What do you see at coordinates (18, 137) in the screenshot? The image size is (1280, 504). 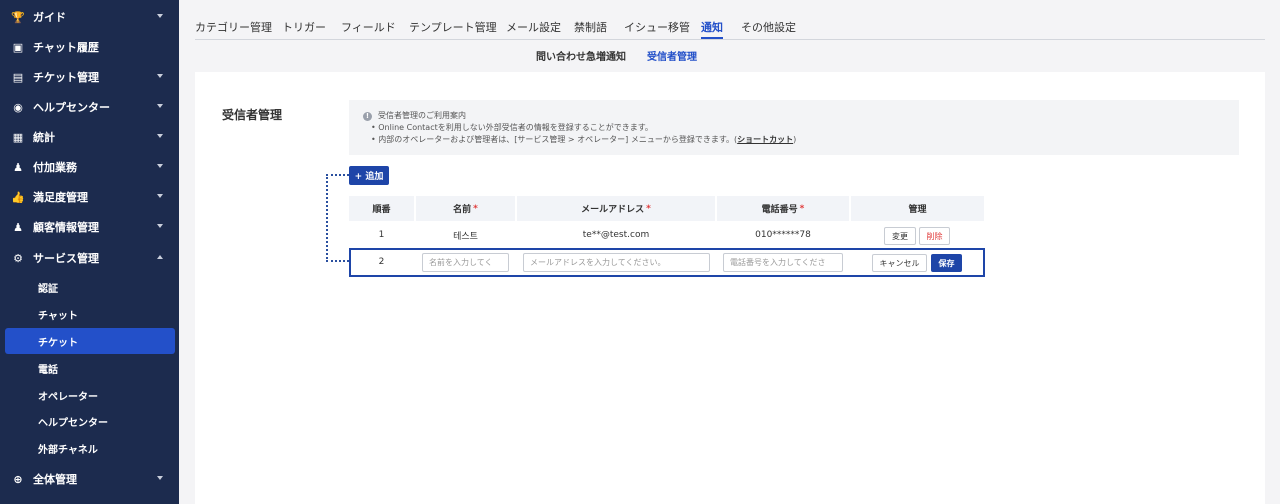 I see `chart-icon: ▦` at bounding box center [18, 137].